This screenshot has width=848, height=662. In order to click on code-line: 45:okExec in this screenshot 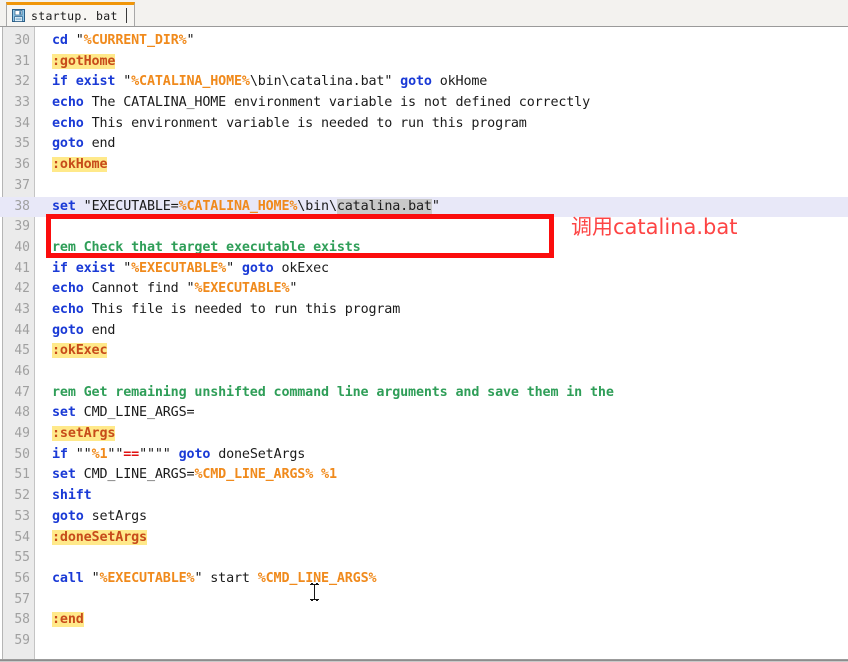, I will do `click(424, 351)`.